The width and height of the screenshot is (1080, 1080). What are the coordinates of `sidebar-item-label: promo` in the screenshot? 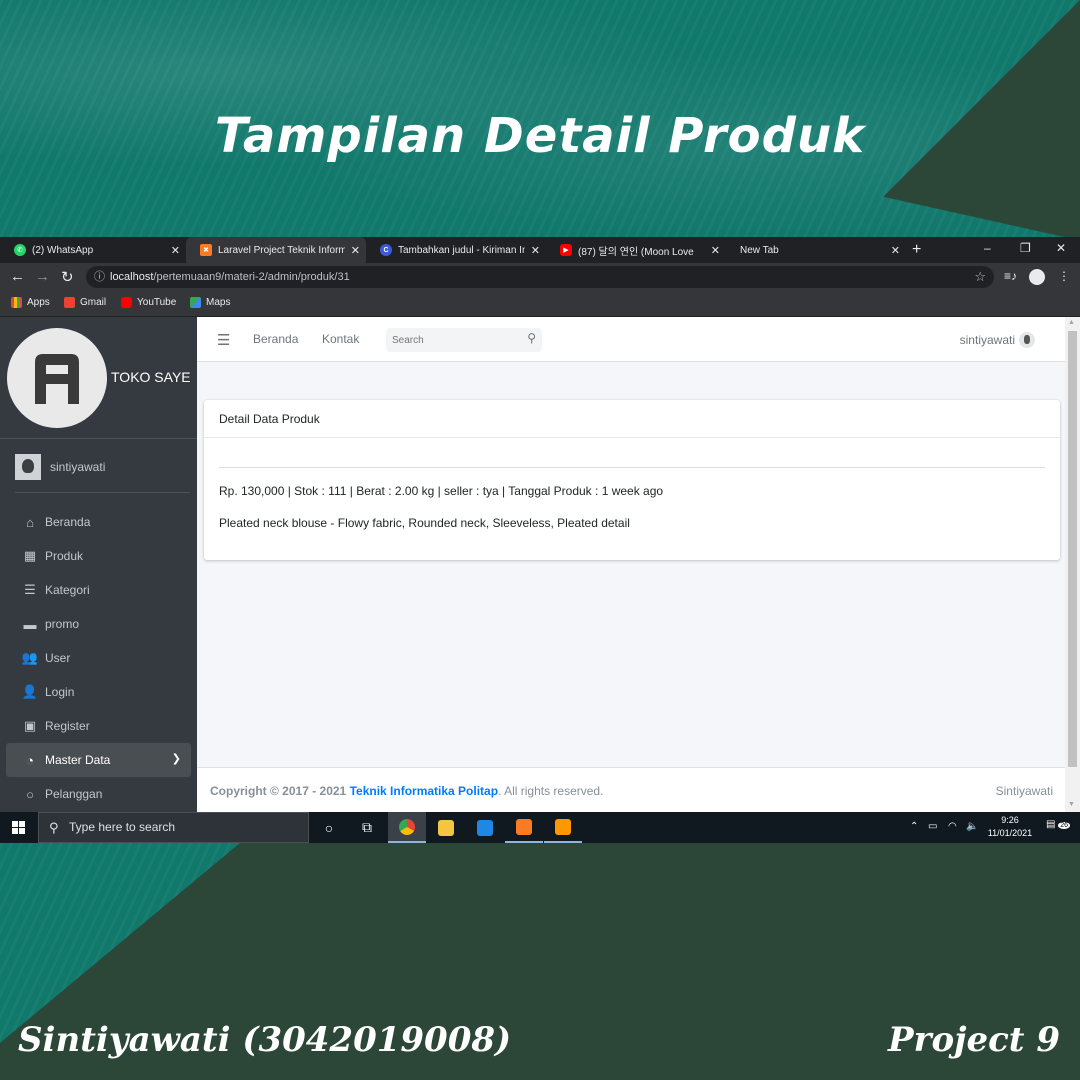 It's located at (62, 624).